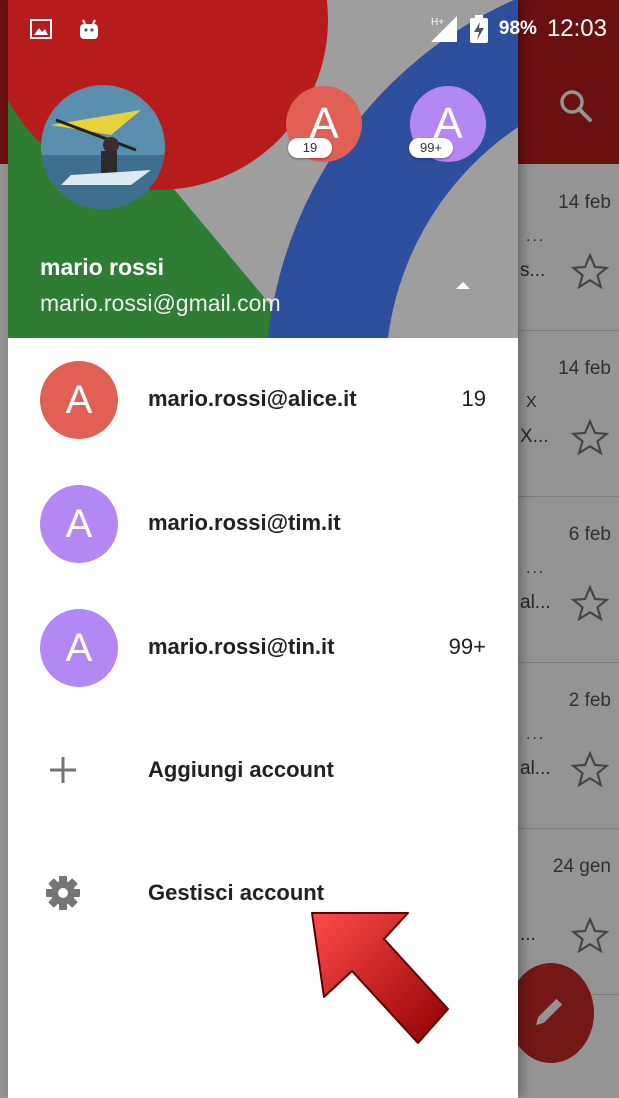 The height and width of the screenshot is (1098, 619). What do you see at coordinates (241, 646) in the screenshot?
I see `account-email: mario.rossi@tin.it` at bounding box center [241, 646].